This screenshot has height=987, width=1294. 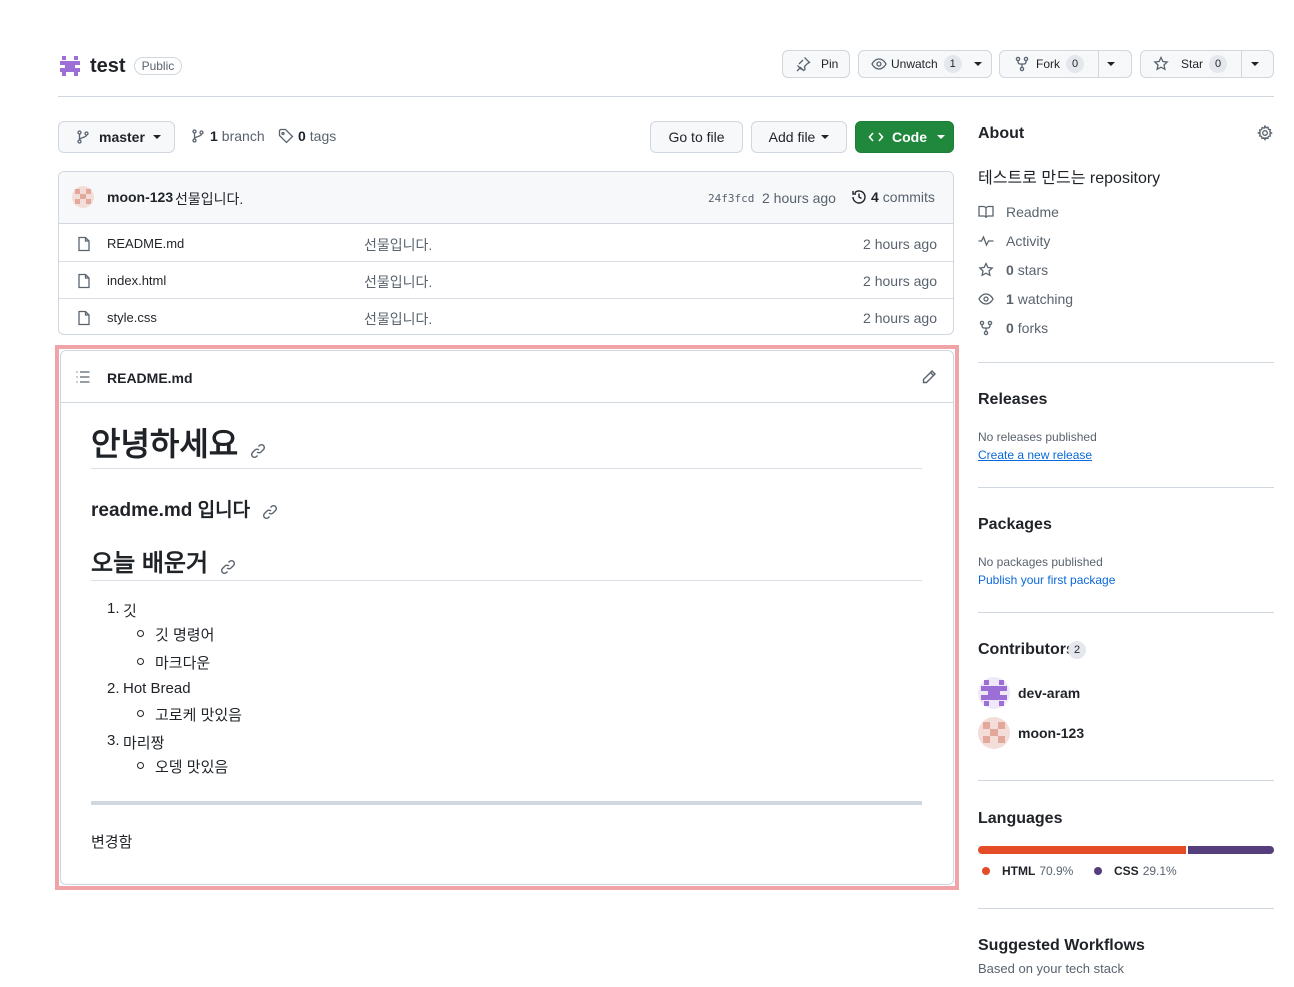 I want to click on list-number: 3., so click(x=113, y=740).